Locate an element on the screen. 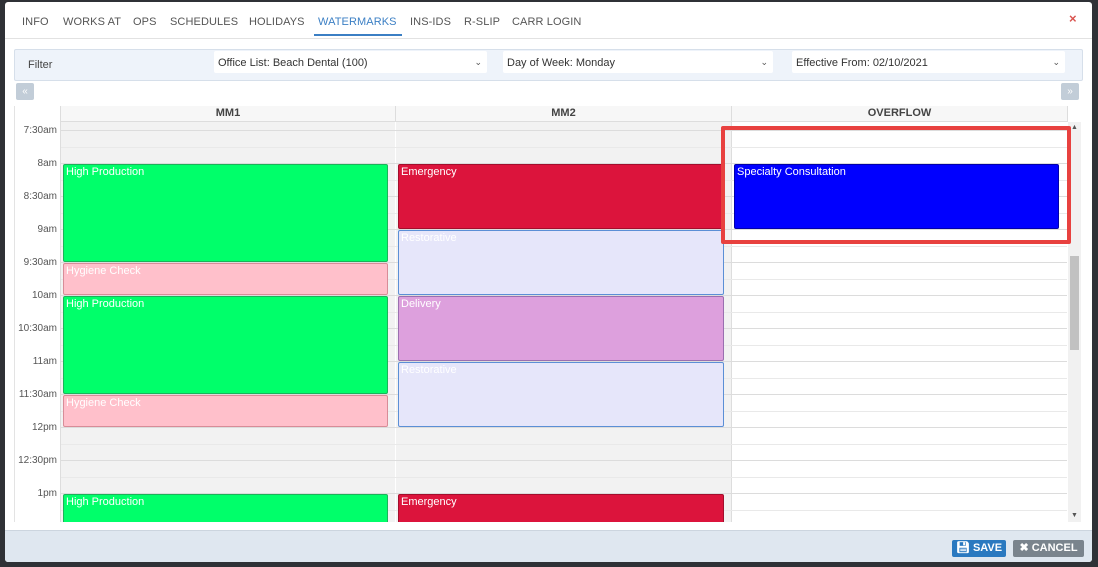 This screenshot has width=1098, height=567. save-button: 💾︎ SAVE is located at coordinates (979, 548).